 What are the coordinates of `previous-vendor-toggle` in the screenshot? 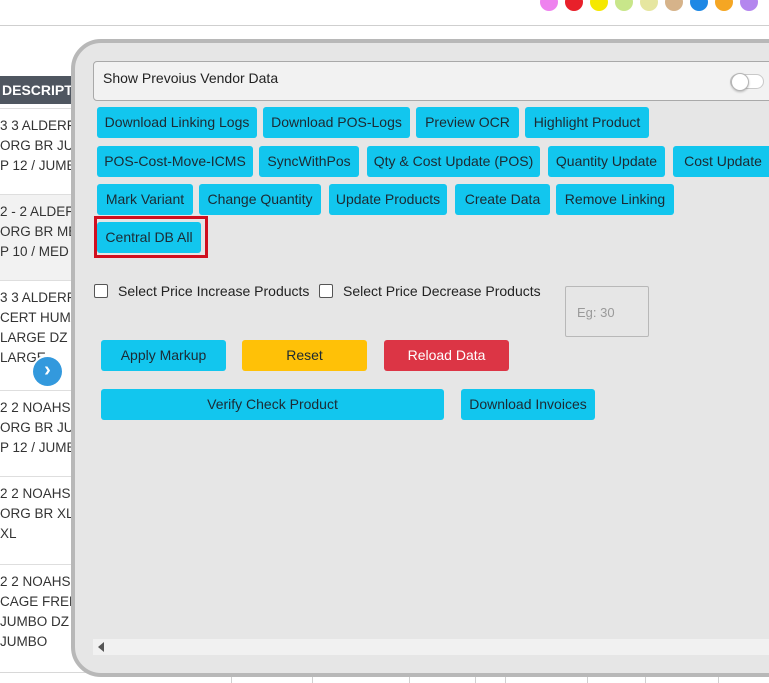 It's located at (747, 82).